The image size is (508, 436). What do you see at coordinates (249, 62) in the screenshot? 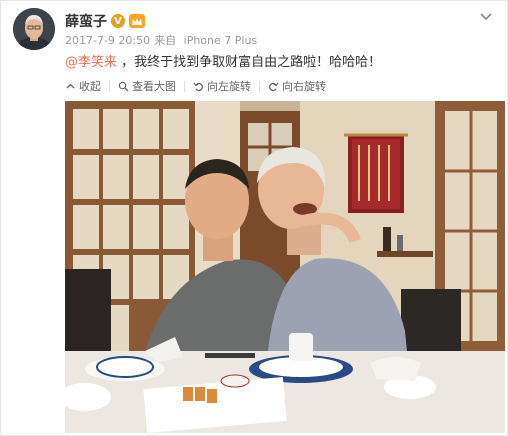
I see `post-body: ，我终于找到争取财富自由之路啦！哈哈哈！` at bounding box center [249, 62].